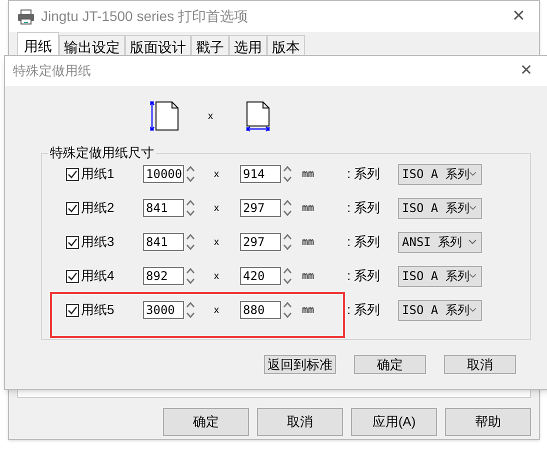 This screenshot has width=547, height=453. What do you see at coordinates (260, 310) in the screenshot?
I see `width-field: 880` at bounding box center [260, 310].